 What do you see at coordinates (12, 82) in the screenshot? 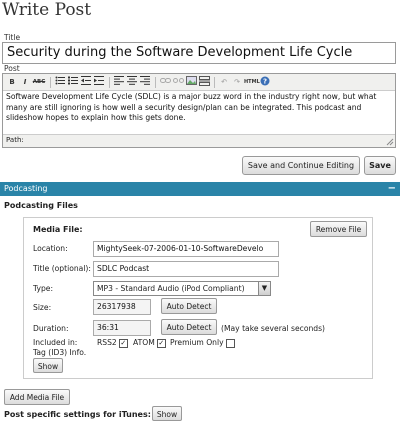
I see `bold-icon: B` at bounding box center [12, 82].